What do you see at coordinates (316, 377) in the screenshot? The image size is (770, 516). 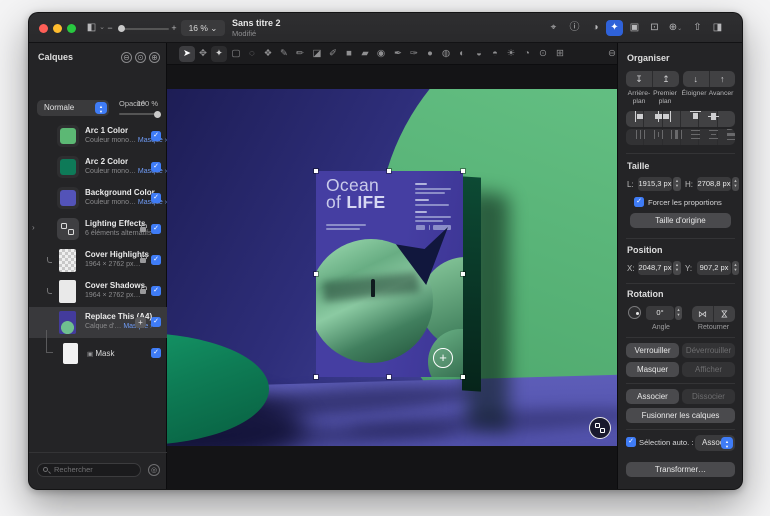 I see `selection-handle-sw` at bounding box center [316, 377].